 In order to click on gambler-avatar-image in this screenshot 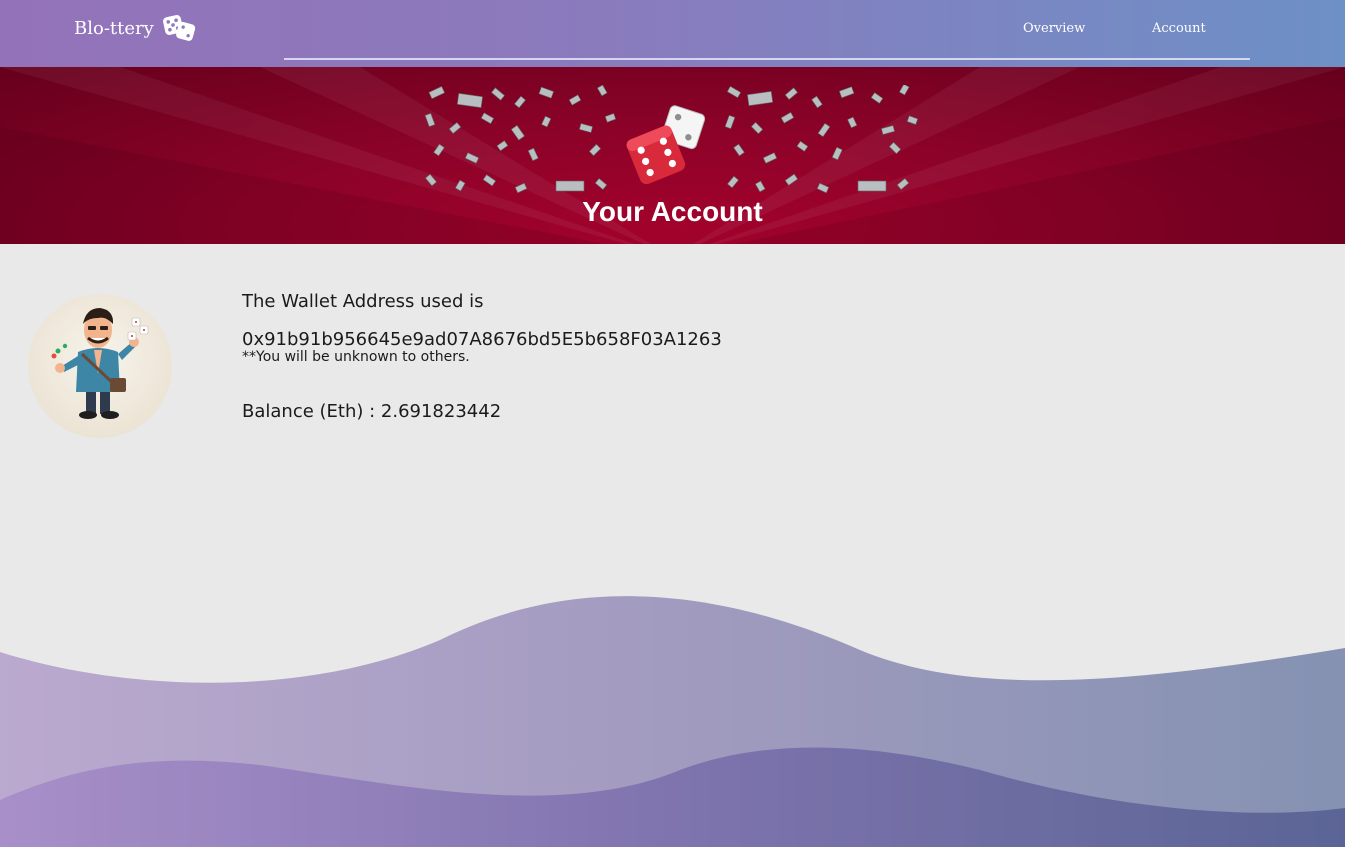, I will do `click(100, 363)`.